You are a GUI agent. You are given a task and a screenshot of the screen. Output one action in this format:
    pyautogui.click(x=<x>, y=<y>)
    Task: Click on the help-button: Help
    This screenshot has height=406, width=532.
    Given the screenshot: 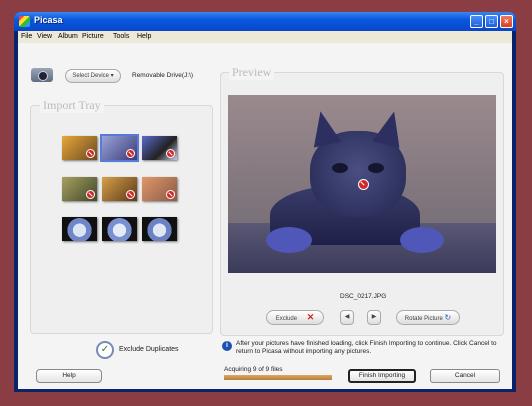 What is the action you would take?
    pyautogui.click(x=69, y=376)
    